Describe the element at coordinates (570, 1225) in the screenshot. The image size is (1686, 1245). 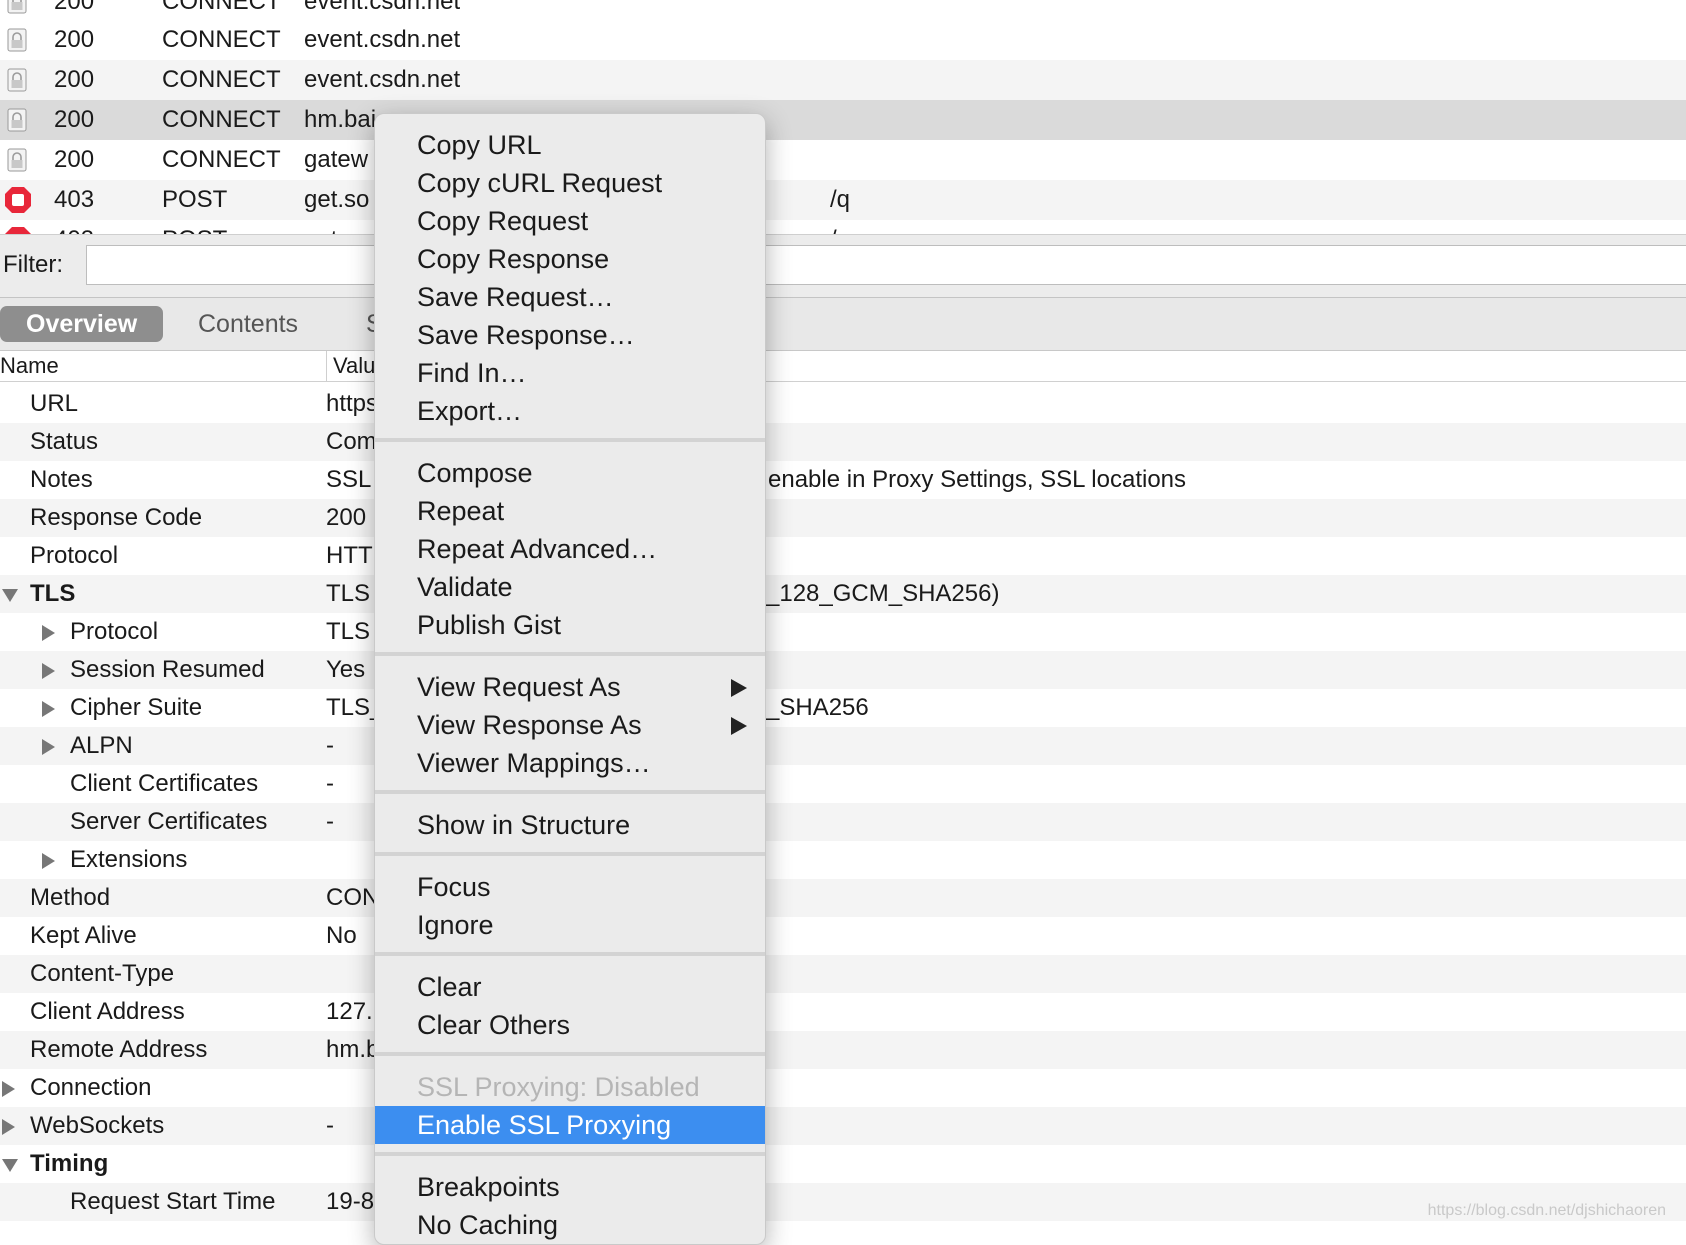
I see `menu-item-no-caching: No Caching` at that location.